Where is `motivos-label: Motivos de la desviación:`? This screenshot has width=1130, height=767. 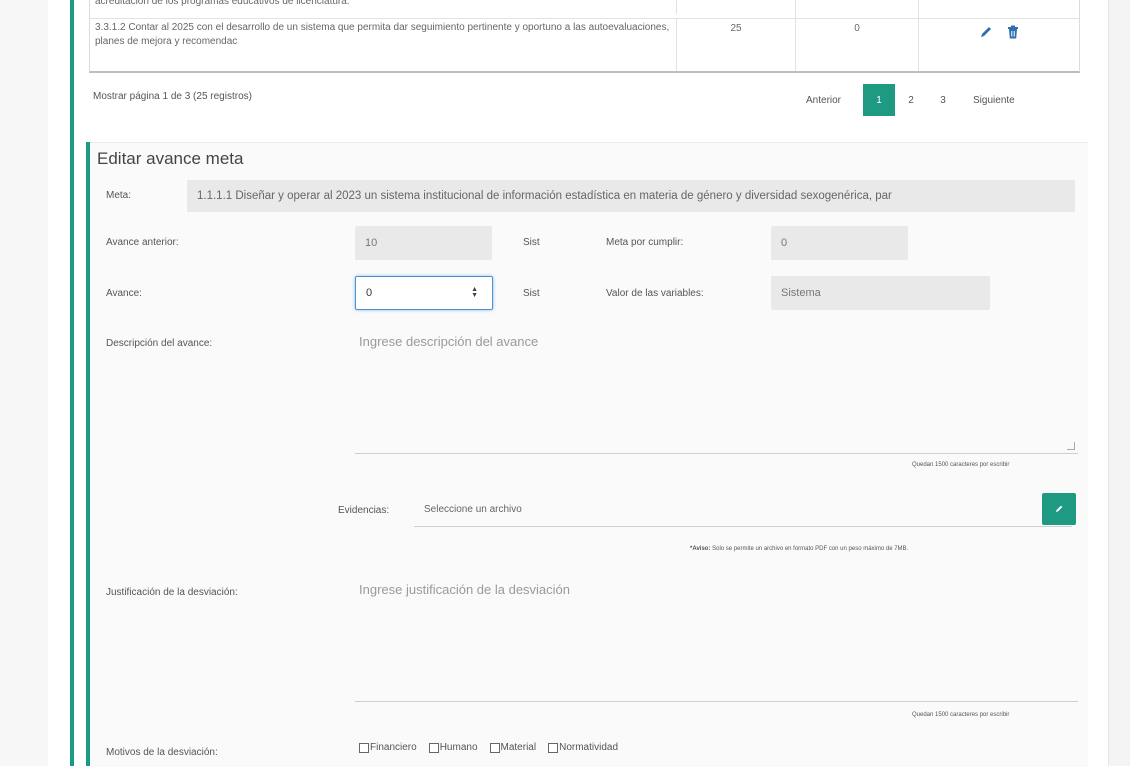
motivos-label: Motivos de la desviación: is located at coordinates (162, 752).